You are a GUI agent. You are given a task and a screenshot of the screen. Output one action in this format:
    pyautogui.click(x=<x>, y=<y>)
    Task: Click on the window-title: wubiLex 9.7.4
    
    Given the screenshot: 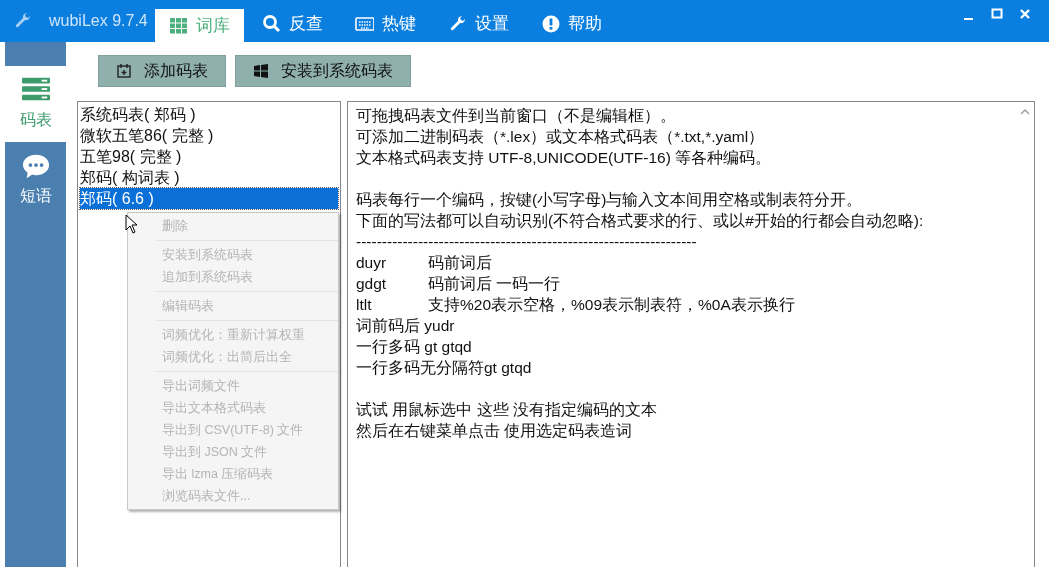 What is the action you would take?
    pyautogui.click(x=98, y=21)
    